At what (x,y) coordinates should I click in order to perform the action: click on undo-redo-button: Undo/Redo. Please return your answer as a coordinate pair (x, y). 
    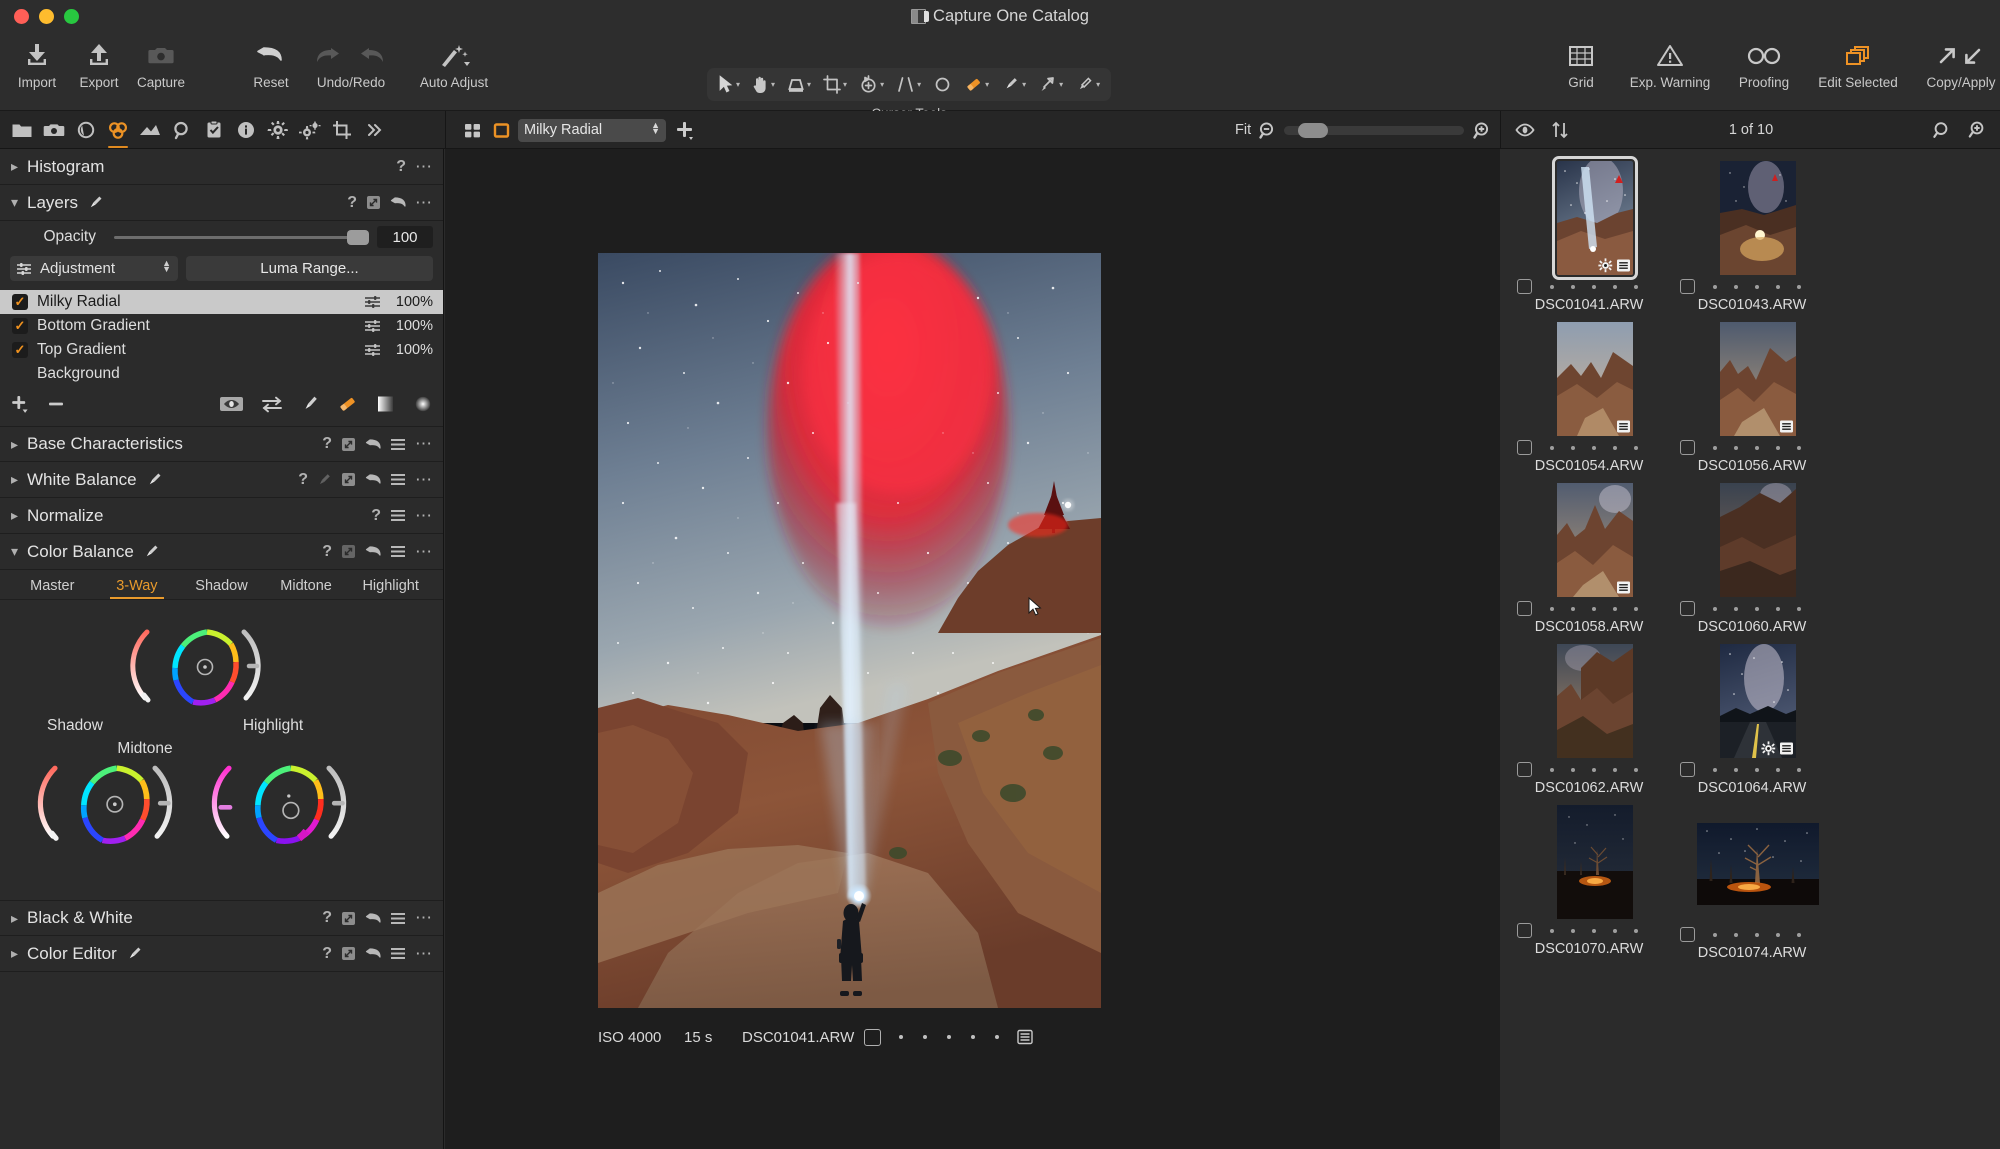
    Looking at the image, I should click on (351, 62).